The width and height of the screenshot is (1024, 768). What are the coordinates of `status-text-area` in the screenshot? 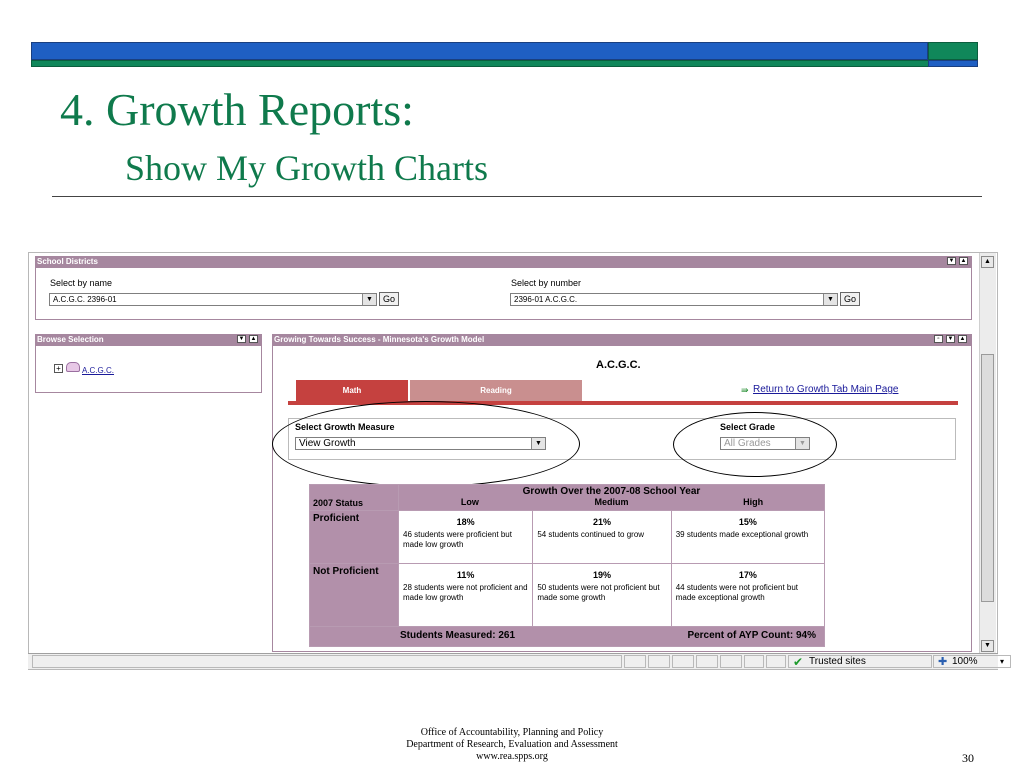 It's located at (327, 661).